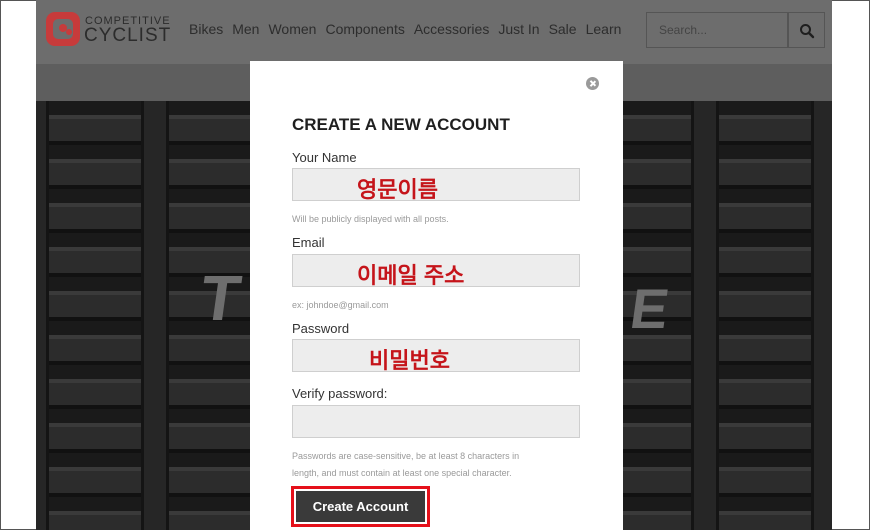 The image size is (870, 530). I want to click on email-input, so click(438, 271).